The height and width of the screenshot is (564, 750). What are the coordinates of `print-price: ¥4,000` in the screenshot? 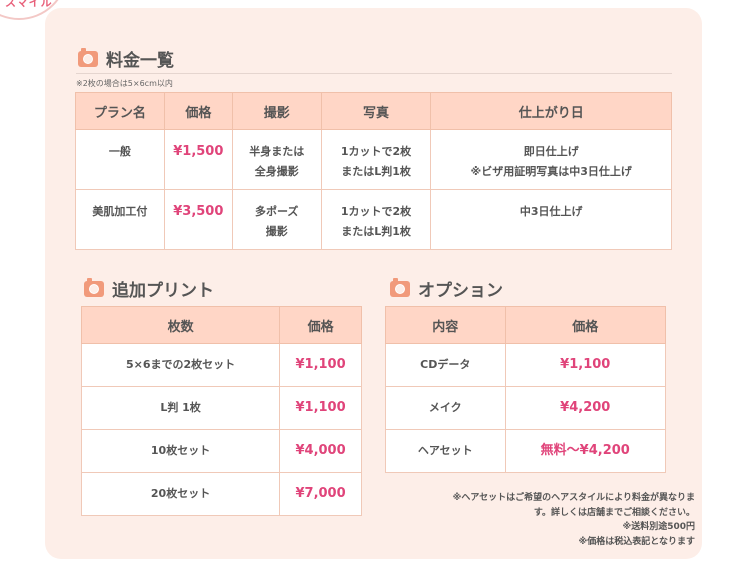 It's located at (320, 451).